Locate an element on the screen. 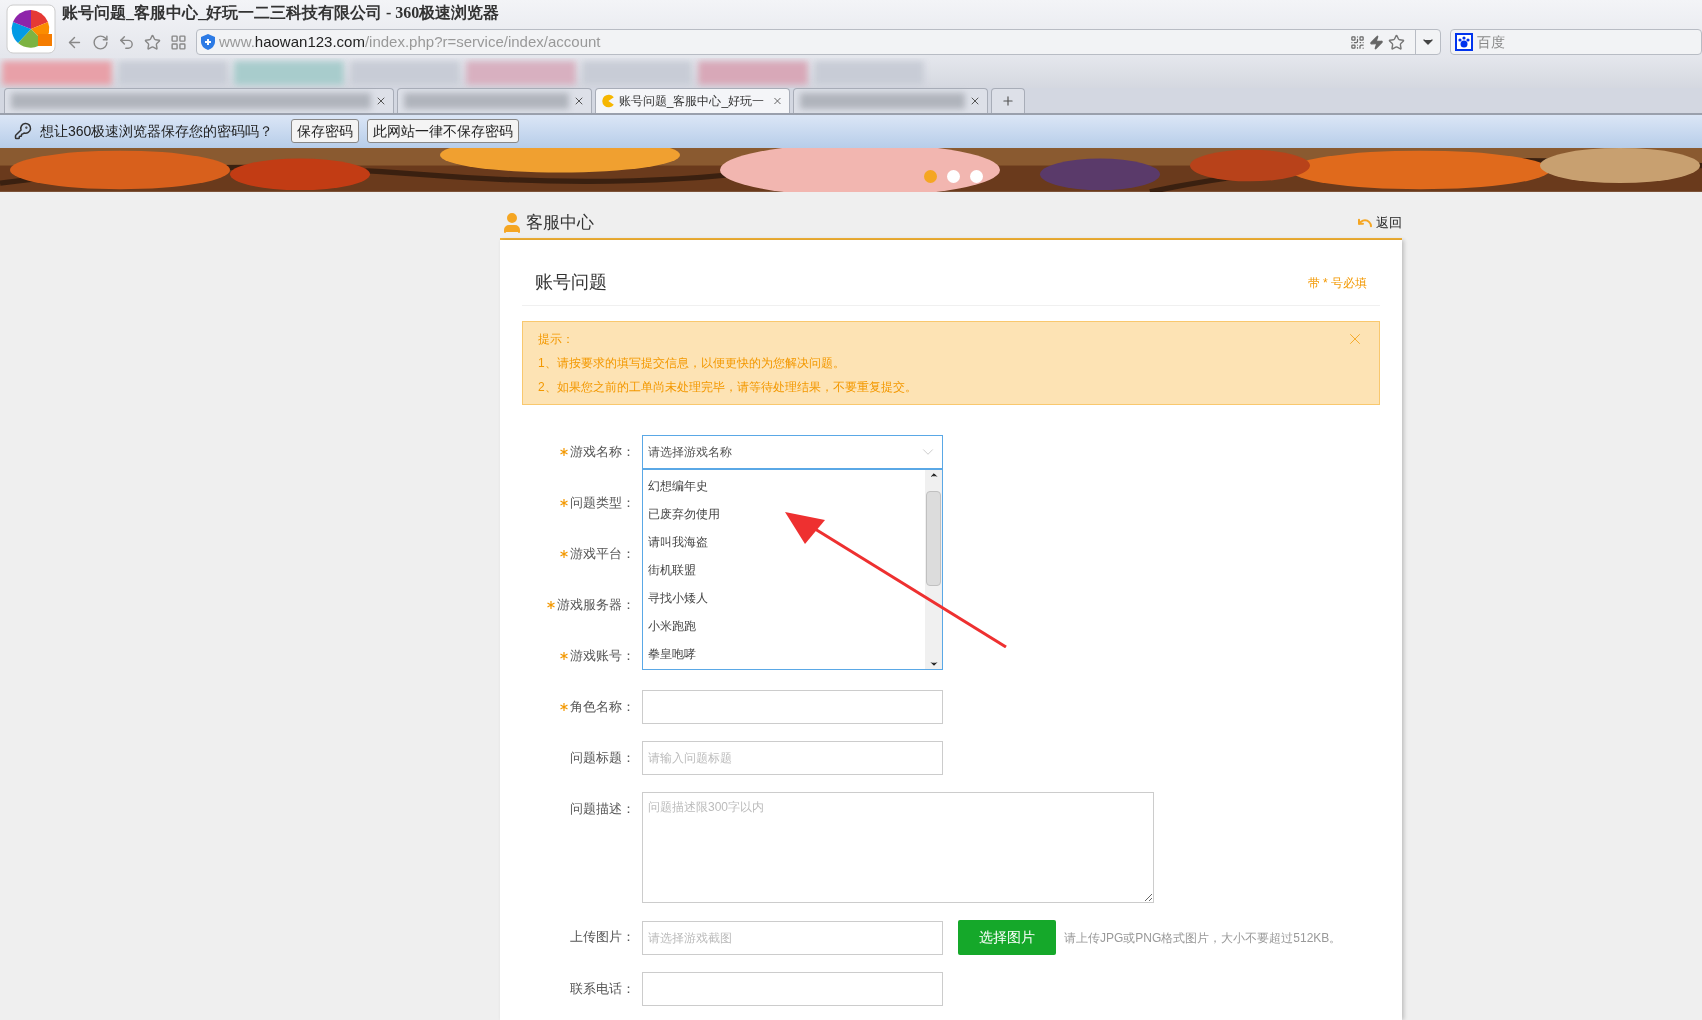 This screenshot has height=1020, width=1702. back-link: 返回 is located at coordinates (1379, 223).